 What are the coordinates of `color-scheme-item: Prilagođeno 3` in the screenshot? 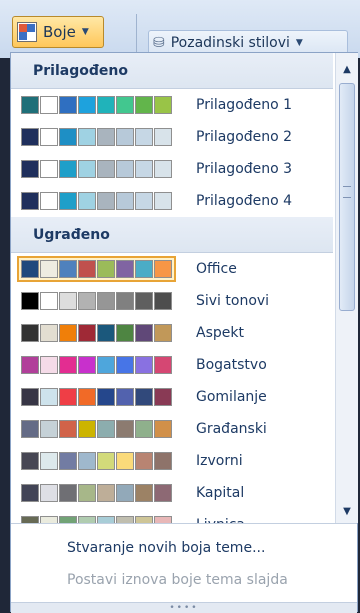 It's located at (172, 169).